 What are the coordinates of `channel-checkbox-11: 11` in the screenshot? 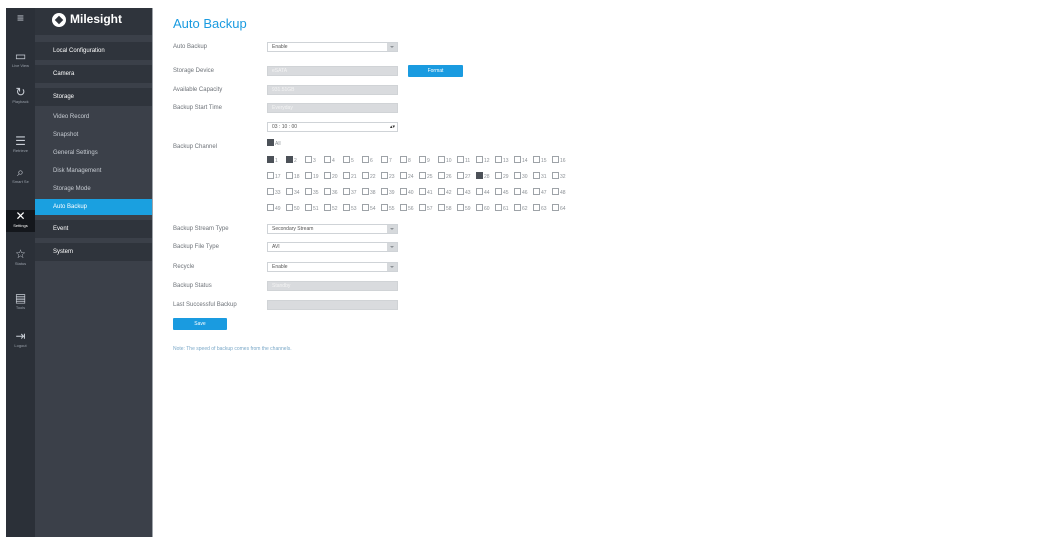 It's located at (466, 160).